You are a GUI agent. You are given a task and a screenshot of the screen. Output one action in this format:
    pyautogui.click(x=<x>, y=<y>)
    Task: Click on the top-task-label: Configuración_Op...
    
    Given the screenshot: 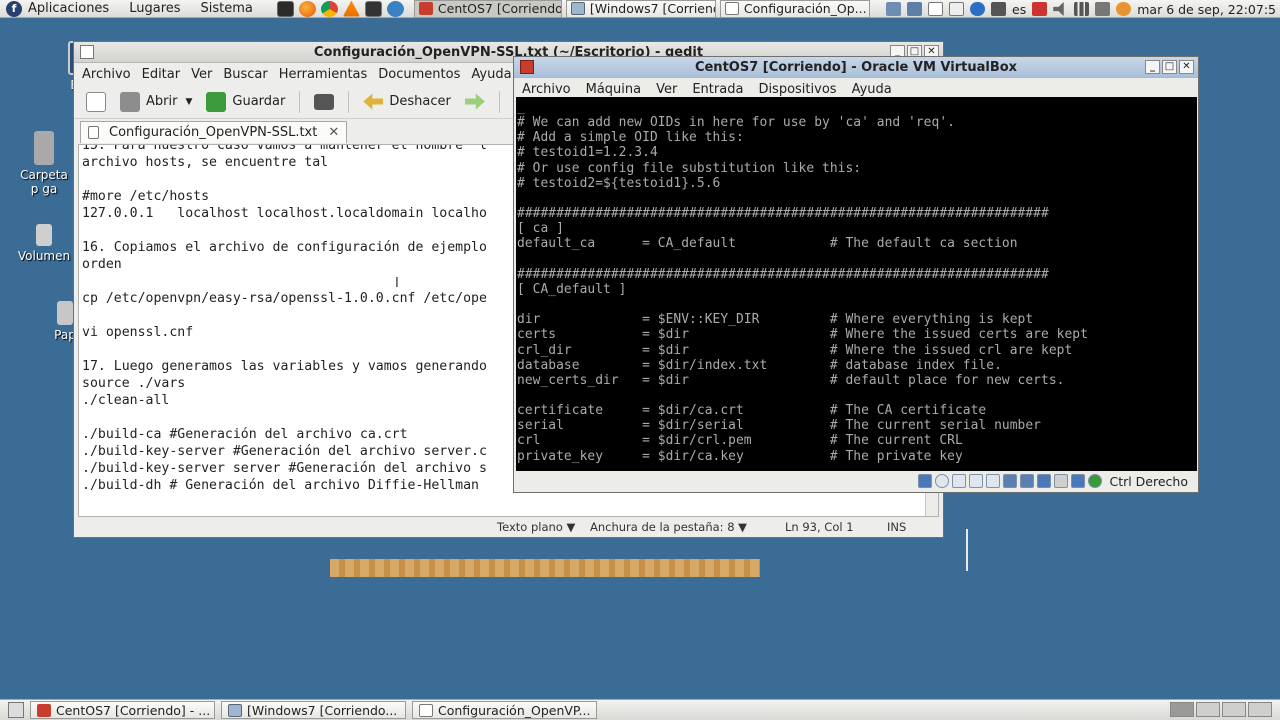 What is the action you would take?
    pyautogui.click(x=805, y=8)
    